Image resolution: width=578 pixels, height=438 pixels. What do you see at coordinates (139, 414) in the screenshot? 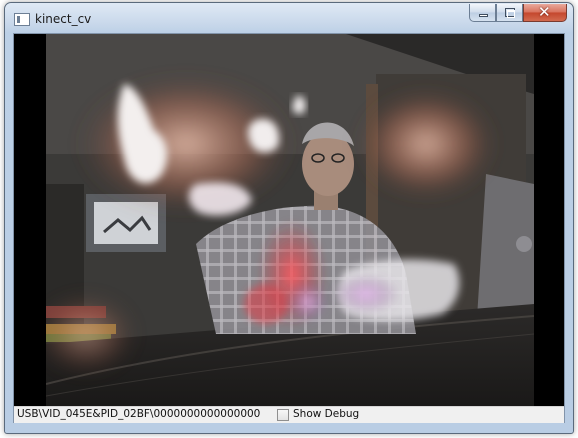
I see `device-path-label: USB\VID_045E&PID_02BF\0000000000000000` at bounding box center [139, 414].